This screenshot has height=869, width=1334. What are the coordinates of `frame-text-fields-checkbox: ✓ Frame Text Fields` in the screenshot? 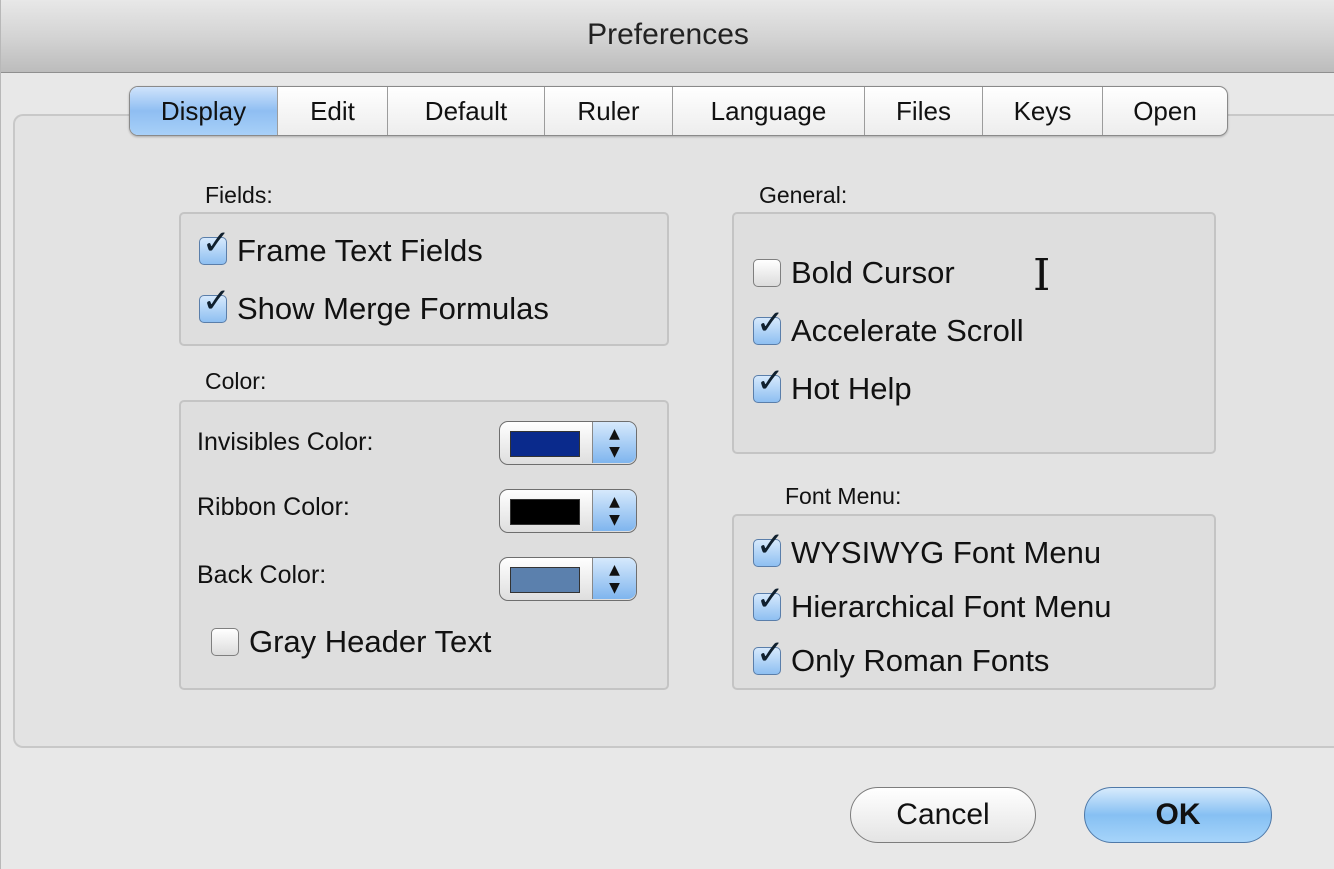 It's located at (341, 247).